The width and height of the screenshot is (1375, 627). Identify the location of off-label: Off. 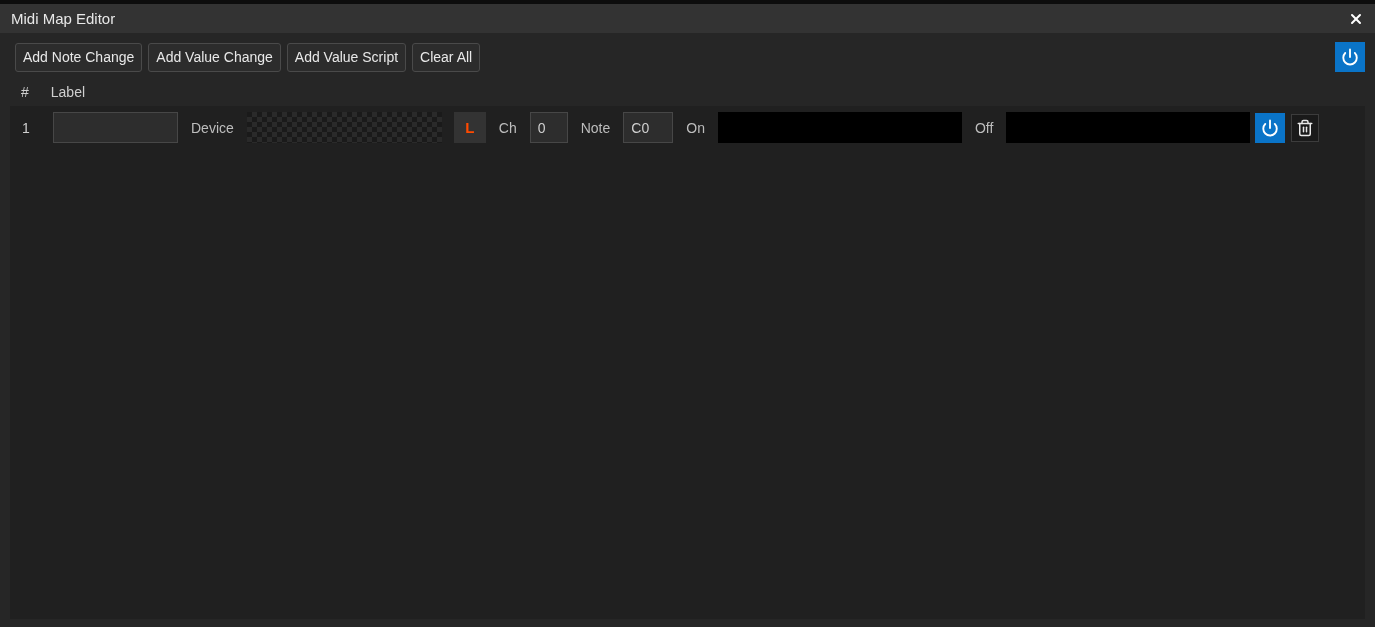
(984, 127).